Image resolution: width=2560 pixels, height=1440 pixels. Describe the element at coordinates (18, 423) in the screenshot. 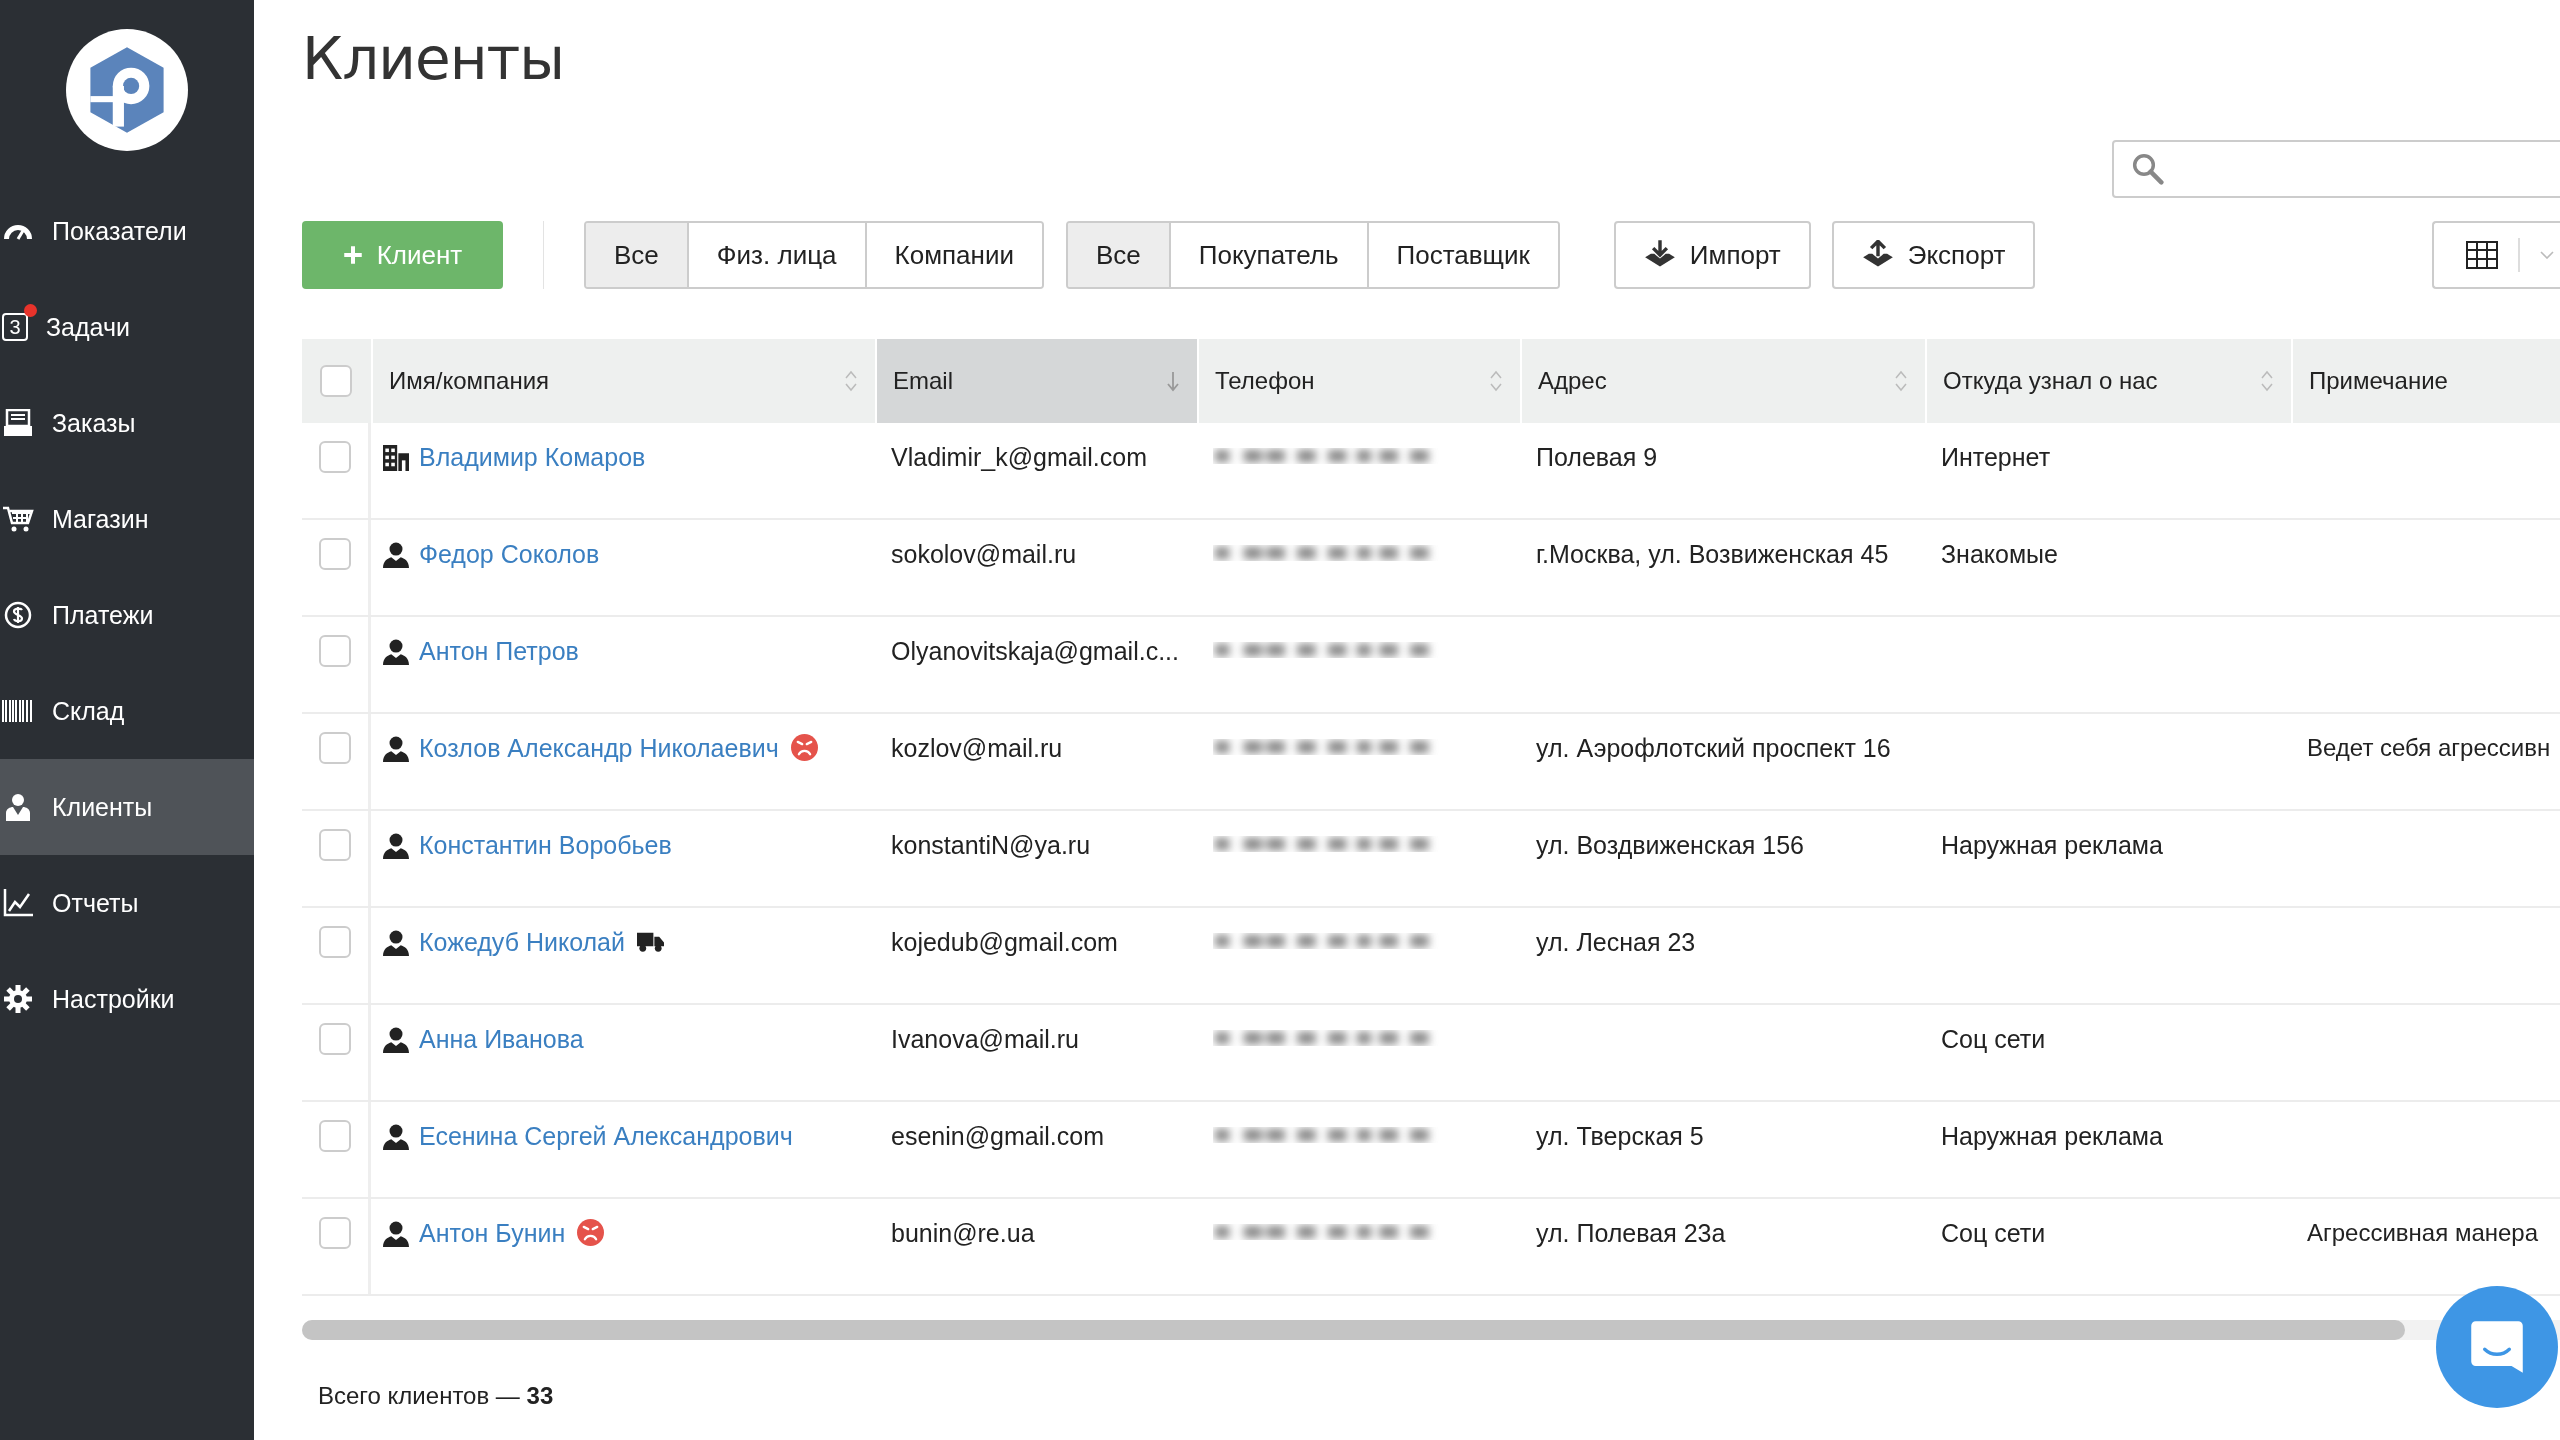

I see `tray-icon` at that location.